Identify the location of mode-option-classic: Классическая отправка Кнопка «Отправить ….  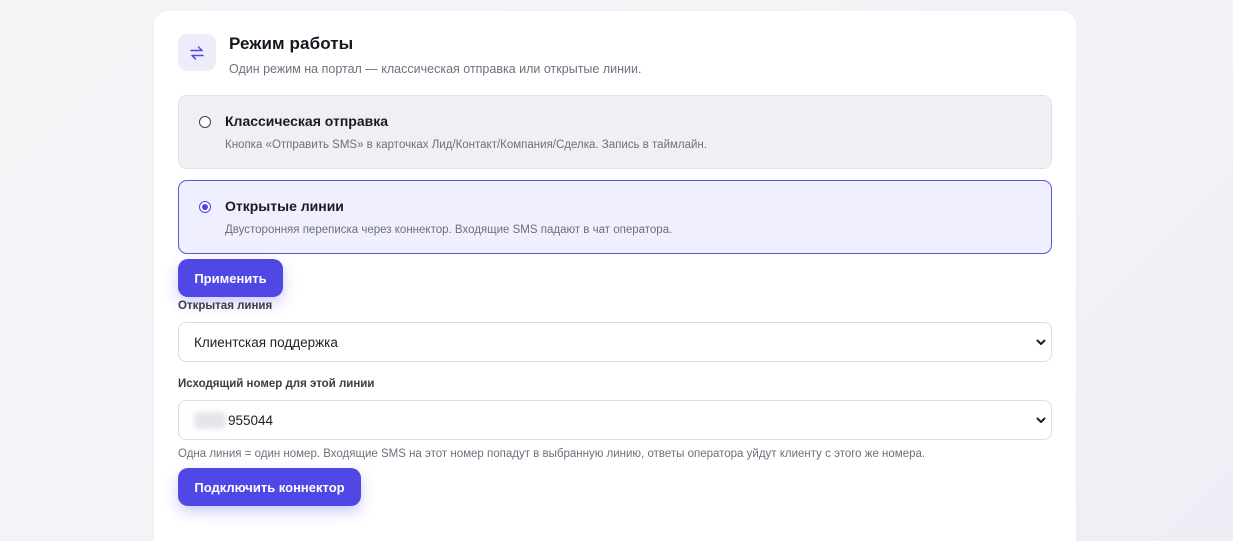
(615, 132).